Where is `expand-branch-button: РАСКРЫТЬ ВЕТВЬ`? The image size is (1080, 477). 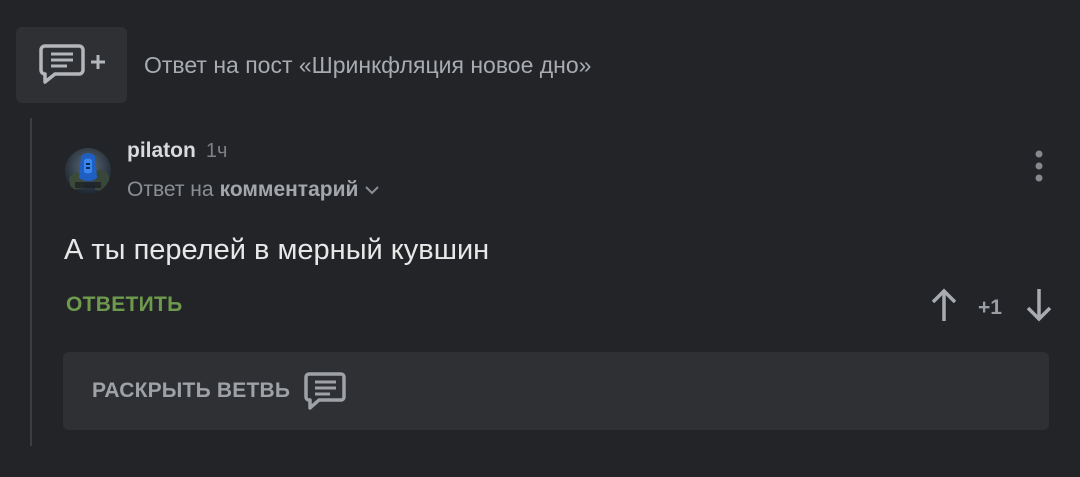 expand-branch-button: РАСКРЫТЬ ВЕТВЬ is located at coordinates (556, 391).